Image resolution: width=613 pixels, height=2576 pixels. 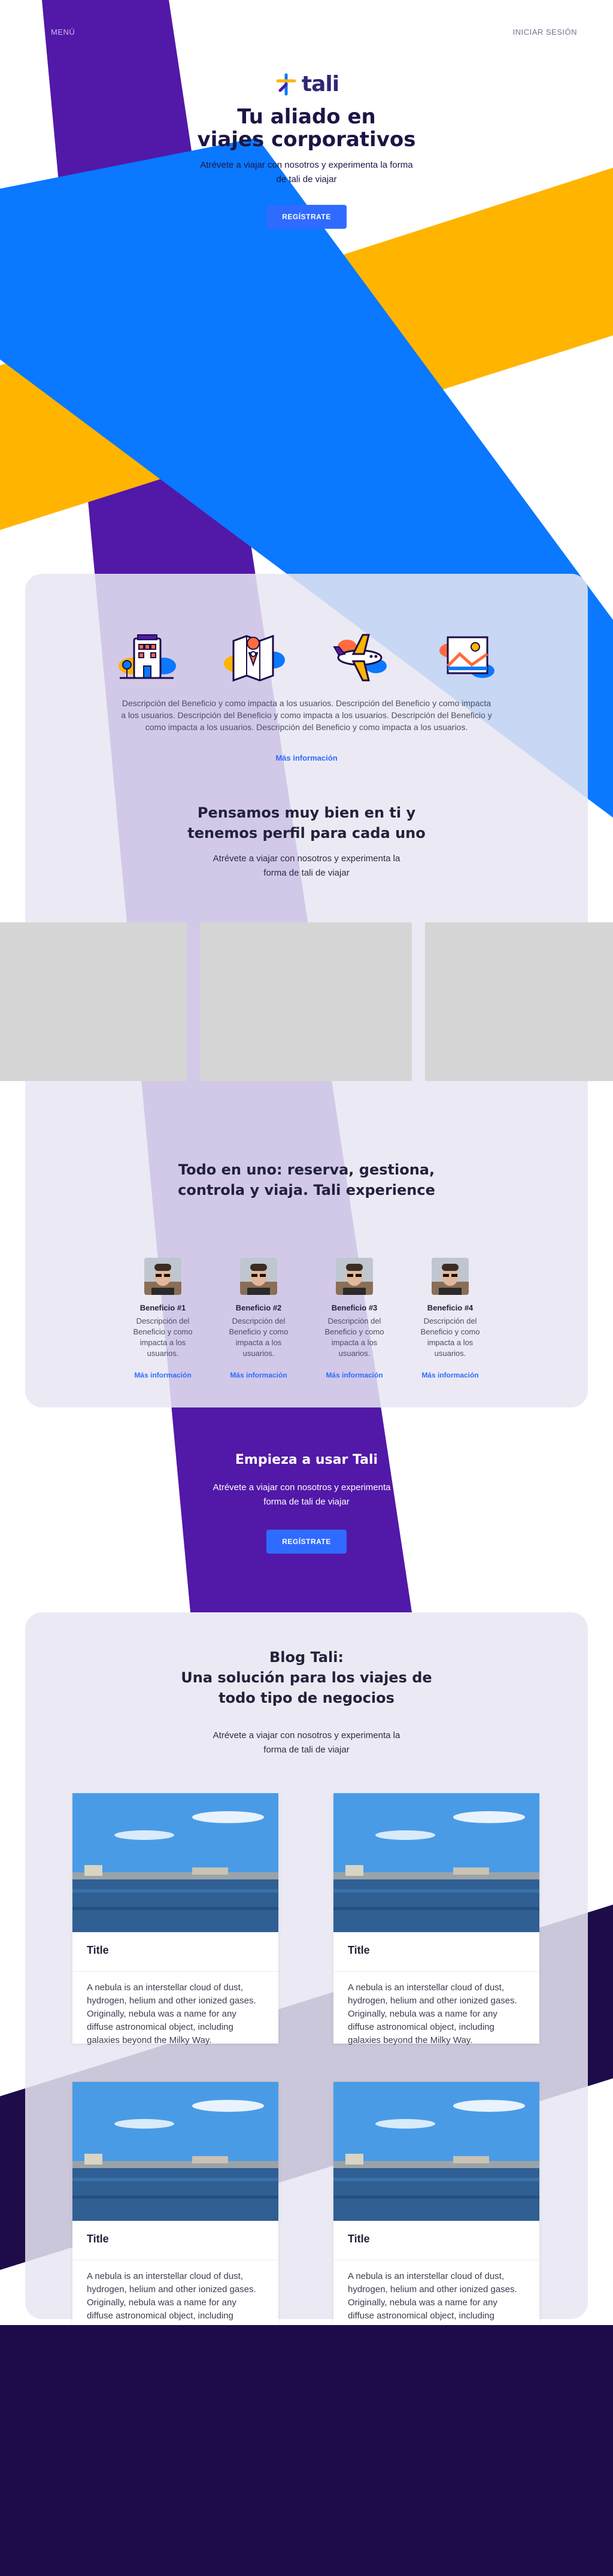 I want to click on features-more-info-link: Más información, so click(x=306, y=757).